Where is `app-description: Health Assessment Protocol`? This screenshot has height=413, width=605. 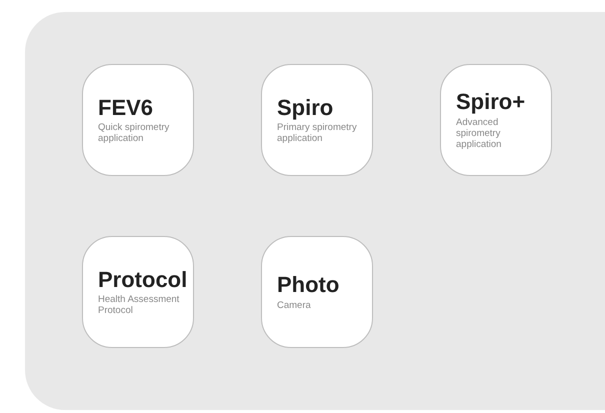
app-description: Health Assessment Protocol is located at coordinates (139, 306).